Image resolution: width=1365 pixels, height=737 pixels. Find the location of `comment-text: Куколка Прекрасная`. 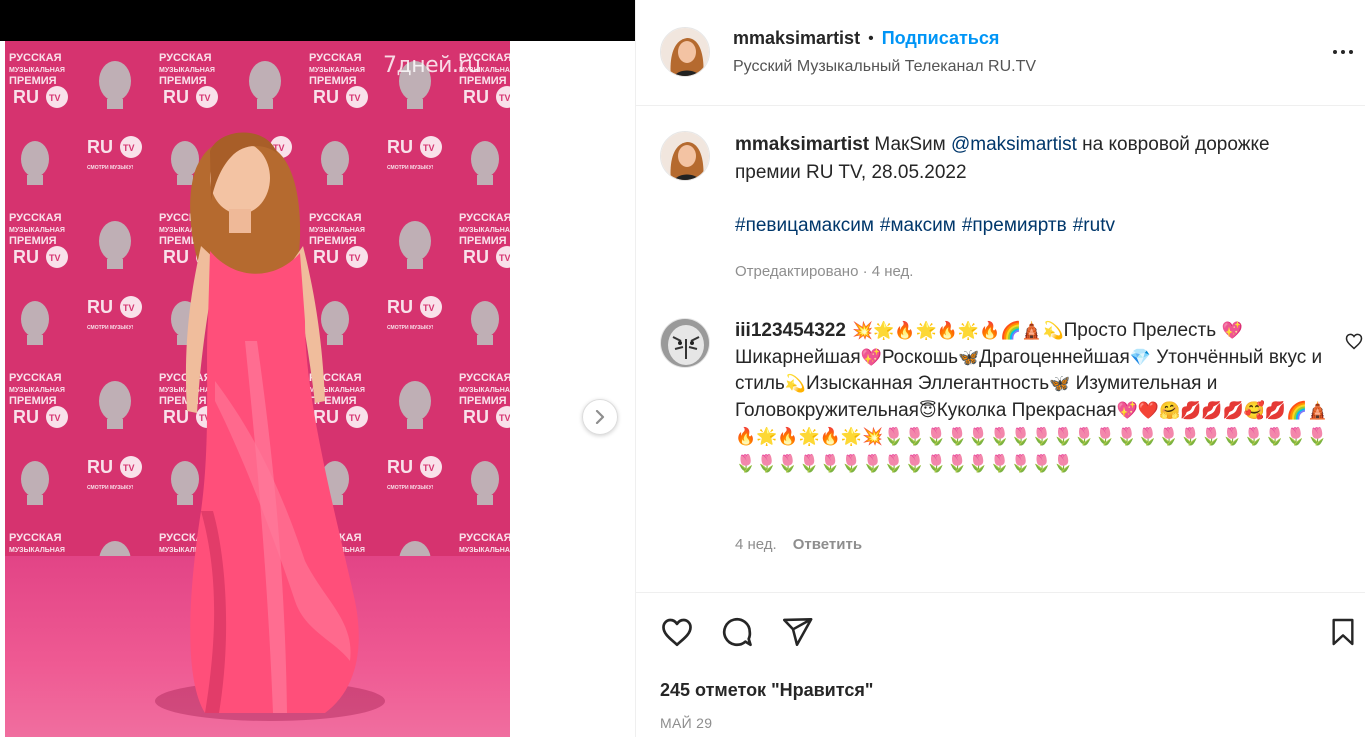

comment-text: Куколка Прекрасная is located at coordinates (1026, 410).